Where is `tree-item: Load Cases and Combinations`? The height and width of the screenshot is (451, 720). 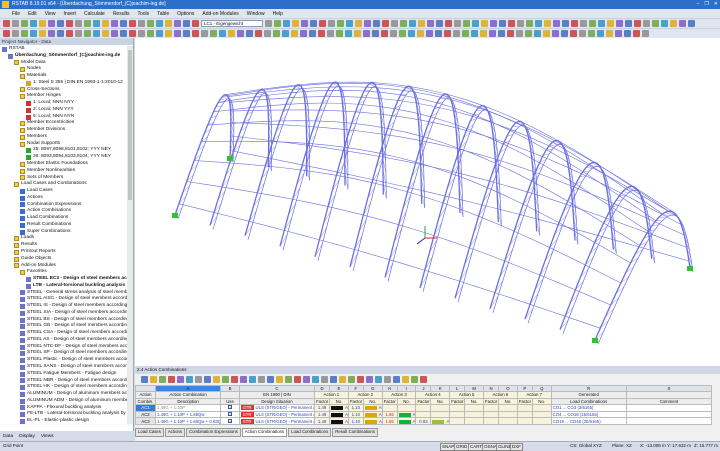 tree-item: Load Cases and Combinations is located at coordinates (63, 184).